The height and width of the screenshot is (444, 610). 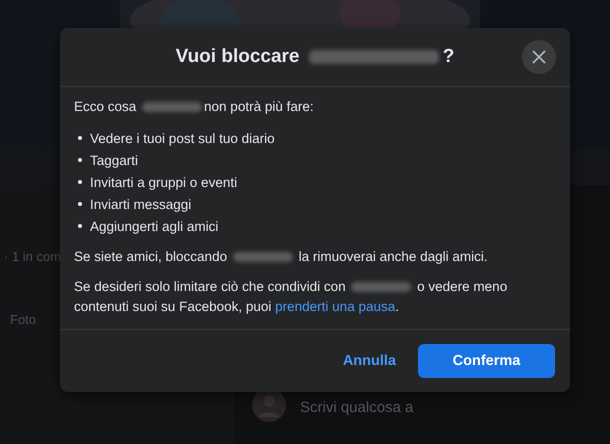 I want to click on dialog-title: Vuoi bloccare ?, so click(x=315, y=57).